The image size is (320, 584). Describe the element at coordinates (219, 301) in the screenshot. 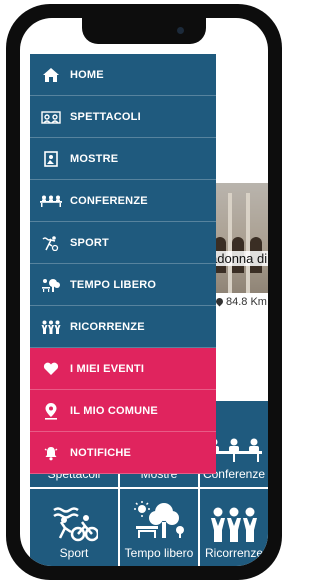

I see `pin-icon` at that location.